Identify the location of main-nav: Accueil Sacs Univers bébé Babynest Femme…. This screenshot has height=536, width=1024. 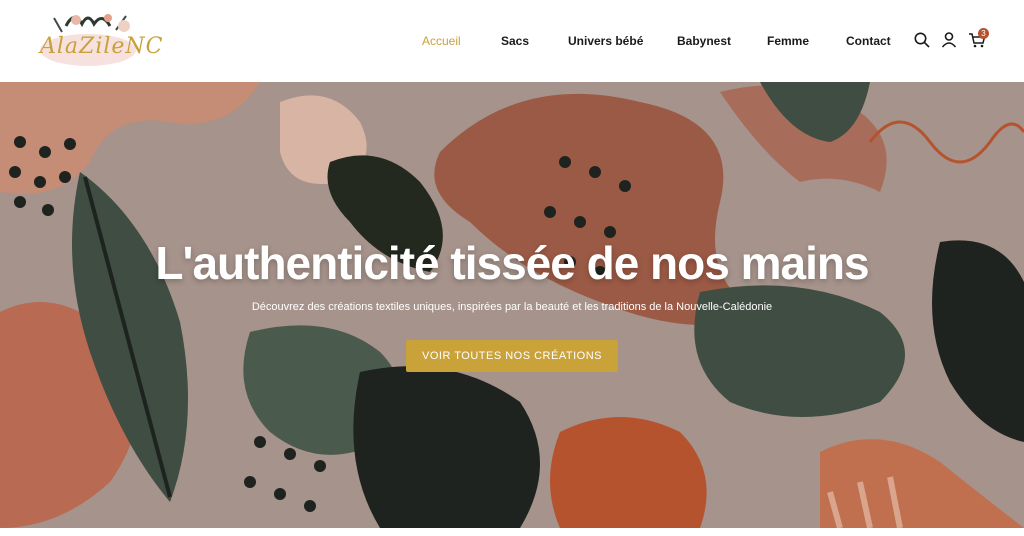
(512, 42).